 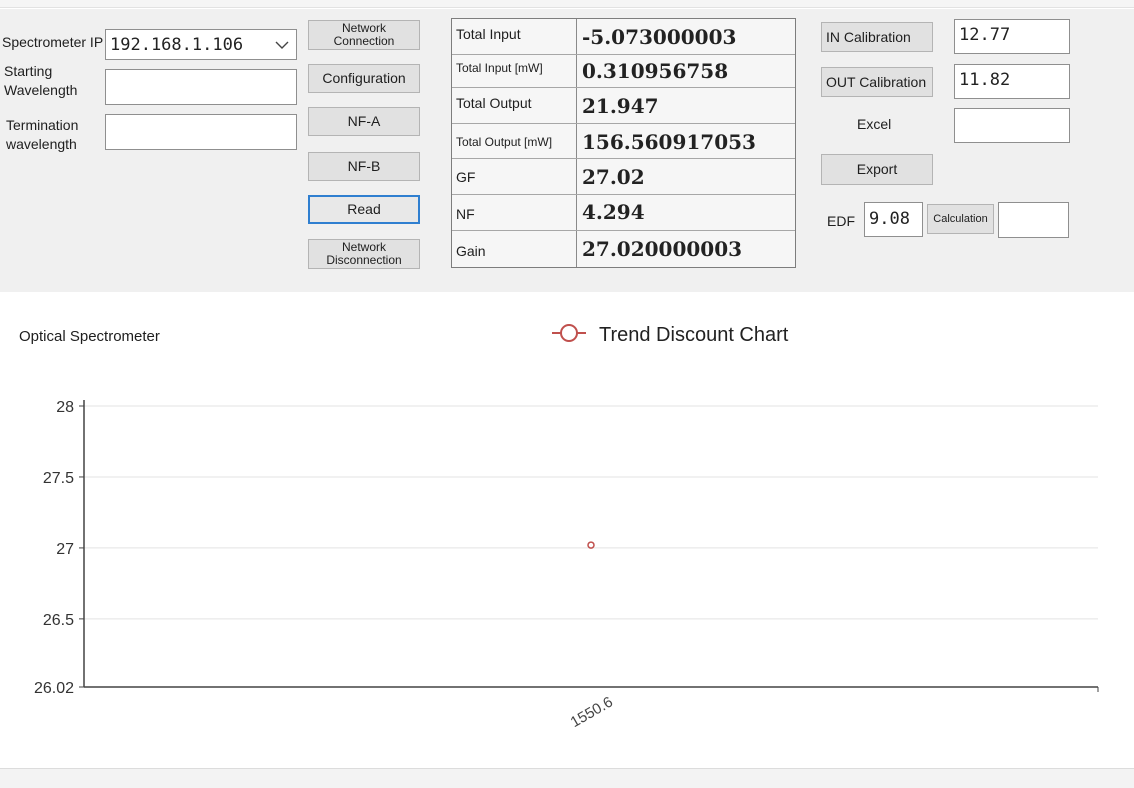 I want to click on calculation-button: Calculation, so click(x=960, y=219).